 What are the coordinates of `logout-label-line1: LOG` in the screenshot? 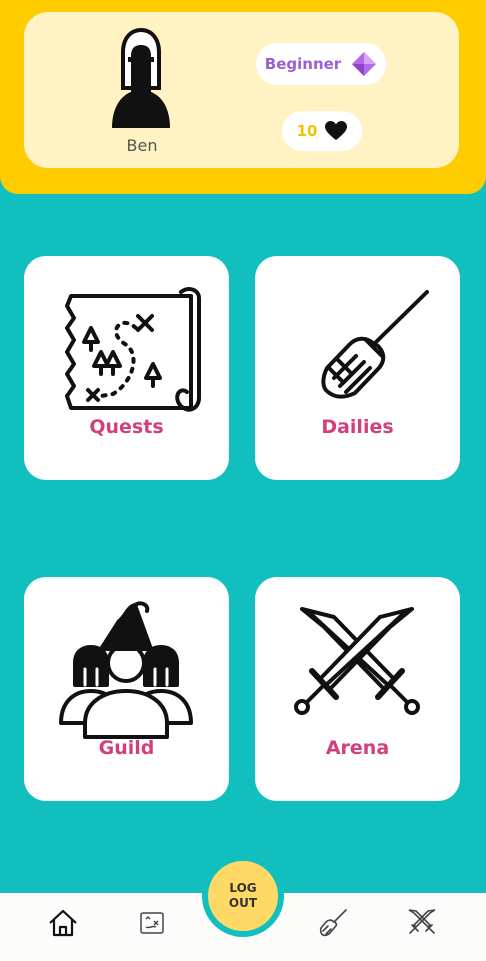 It's located at (243, 888).